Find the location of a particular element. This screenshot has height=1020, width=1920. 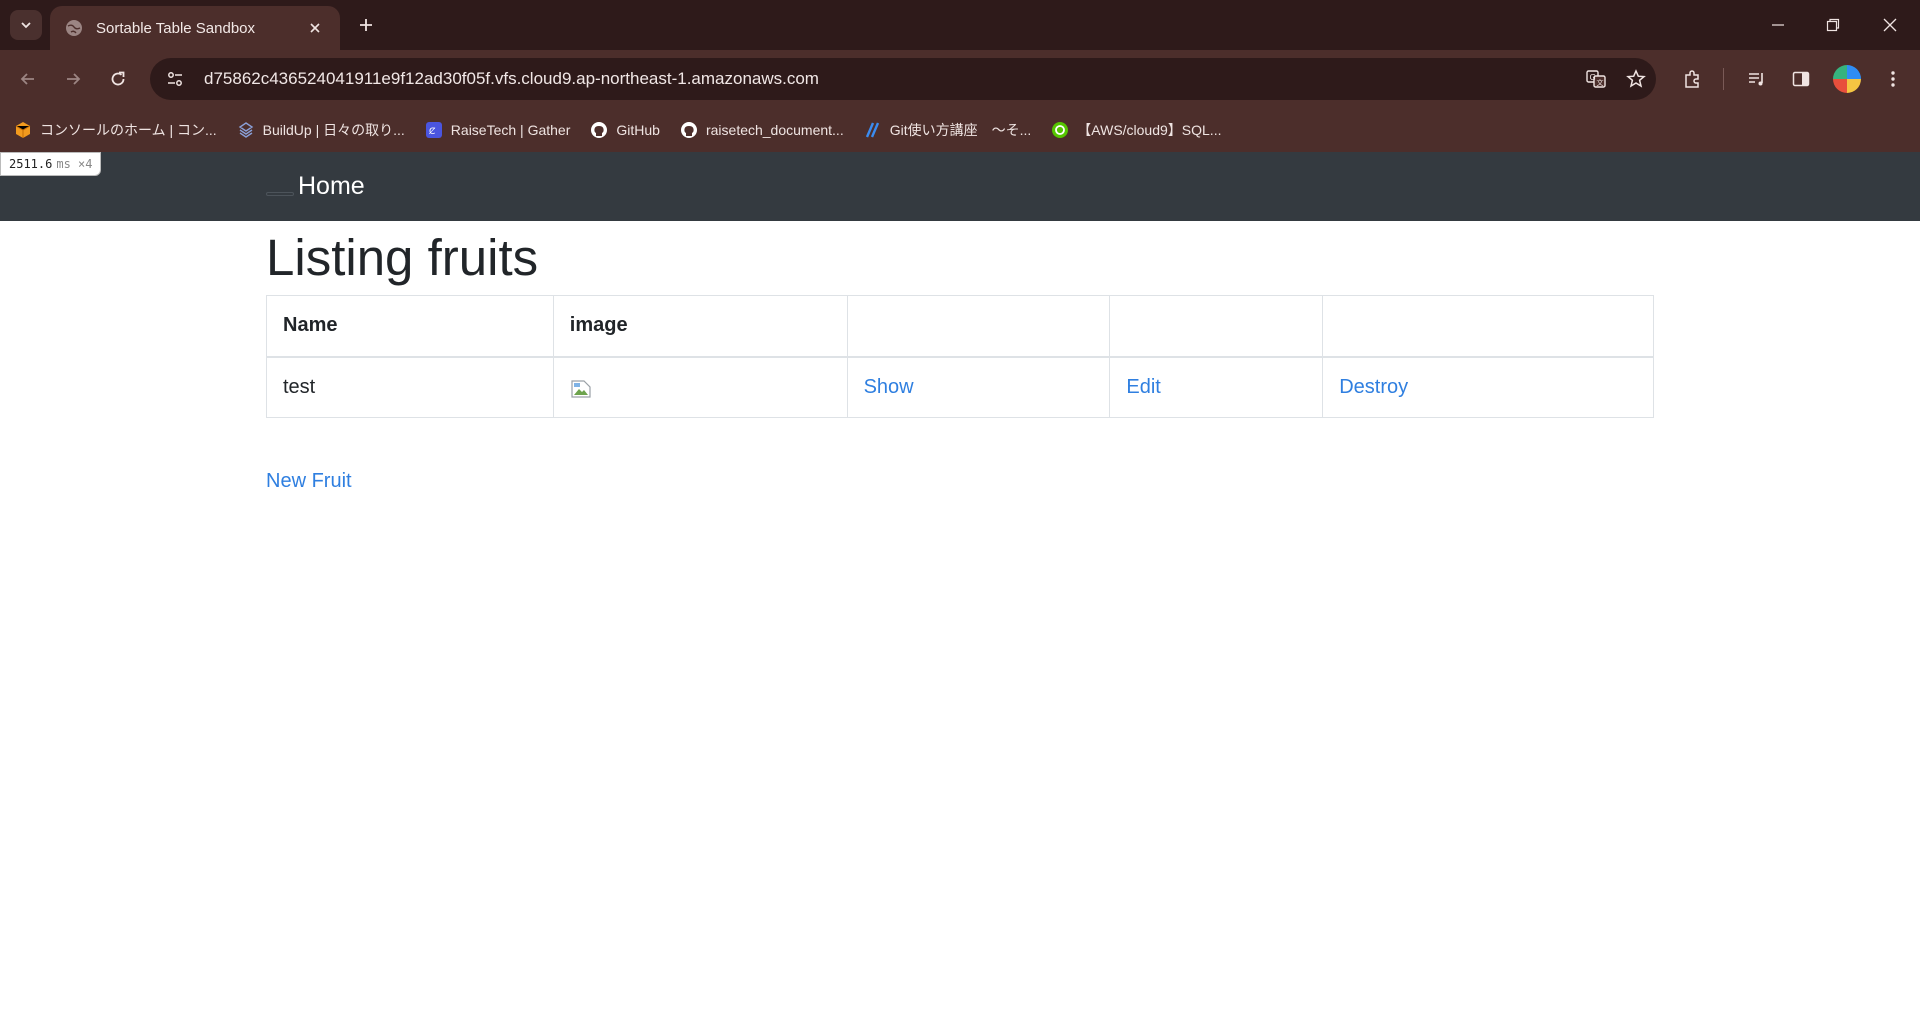

arrow-right-icon is located at coordinates (74, 79).